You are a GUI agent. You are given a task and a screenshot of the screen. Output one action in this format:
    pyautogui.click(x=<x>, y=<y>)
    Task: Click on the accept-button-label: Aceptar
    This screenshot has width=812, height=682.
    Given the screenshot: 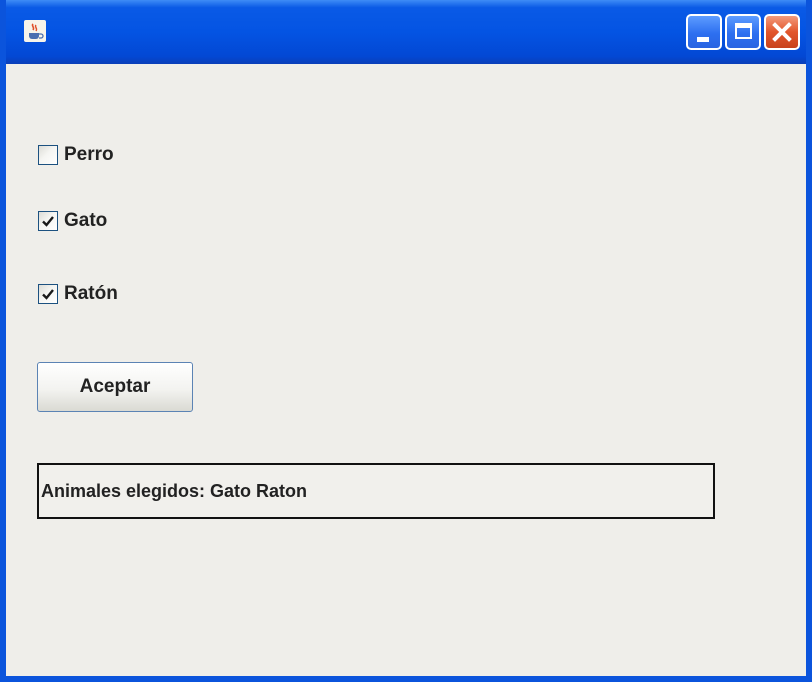 What is the action you would take?
    pyautogui.click(x=115, y=386)
    